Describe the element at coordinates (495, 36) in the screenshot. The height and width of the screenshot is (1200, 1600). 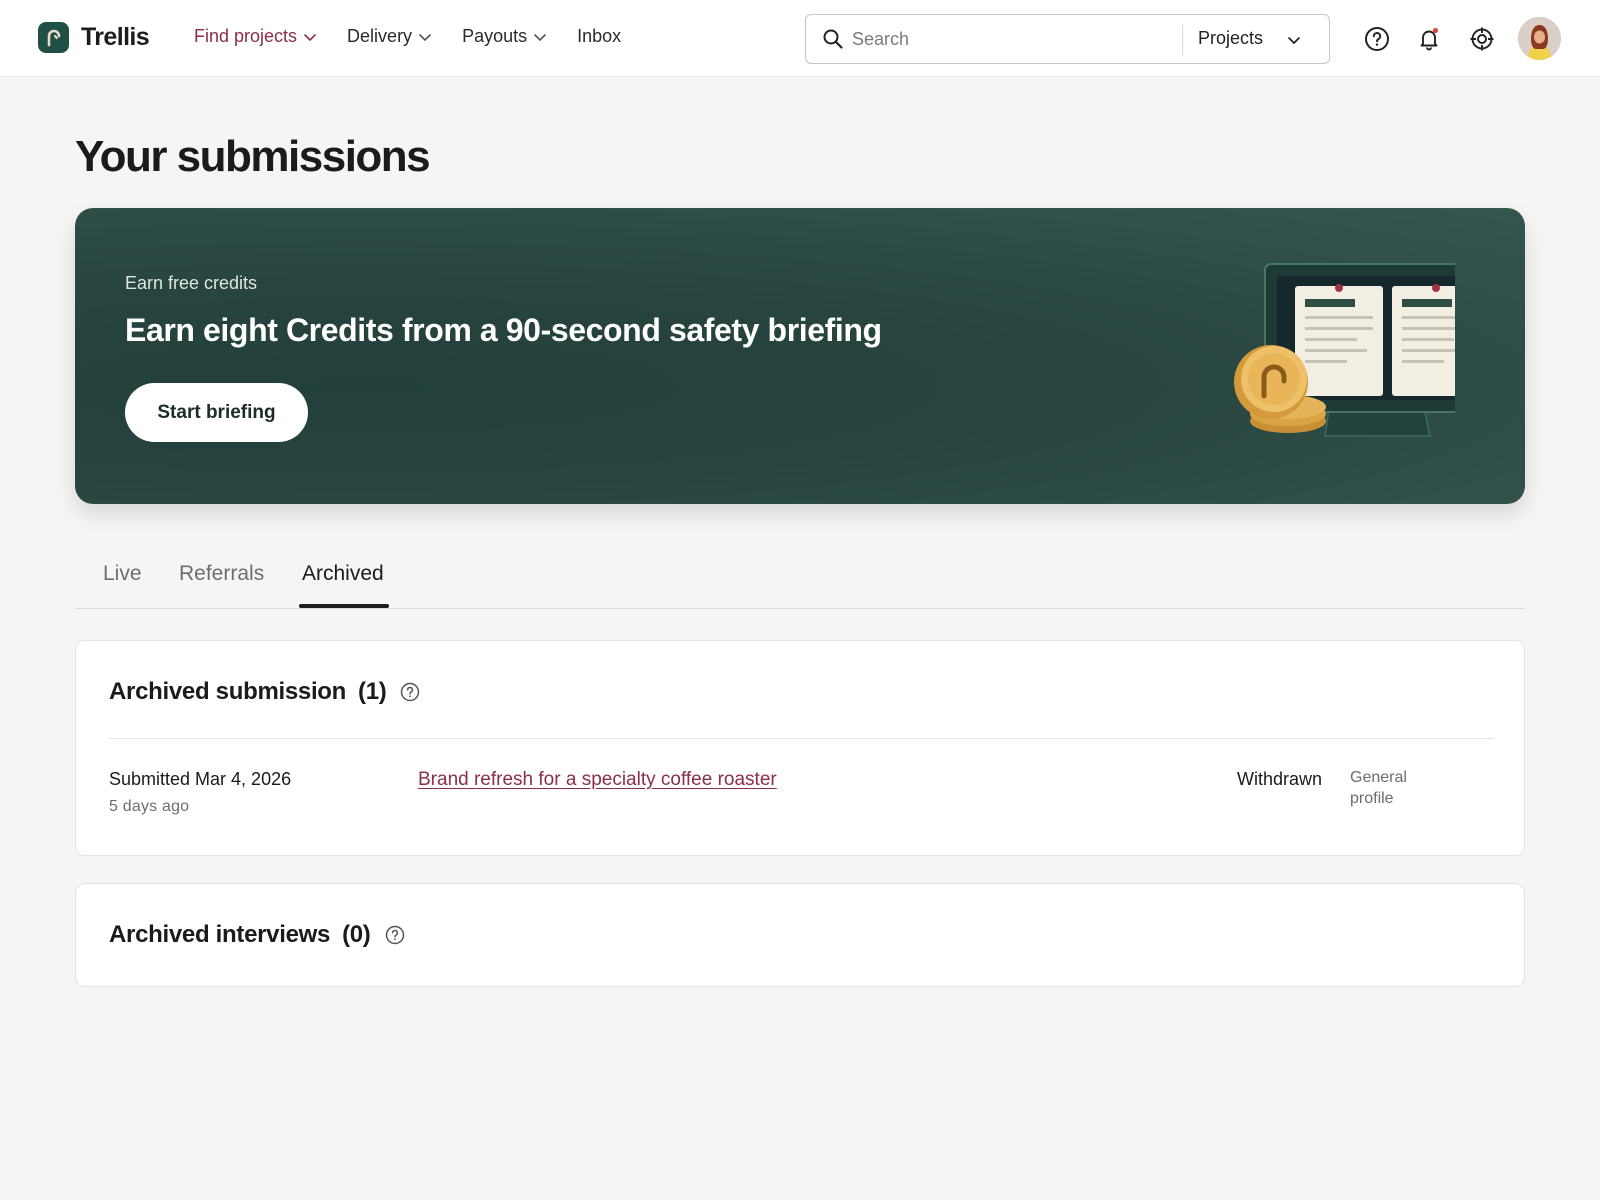
I see `nav-payouts-label: Payouts` at that location.